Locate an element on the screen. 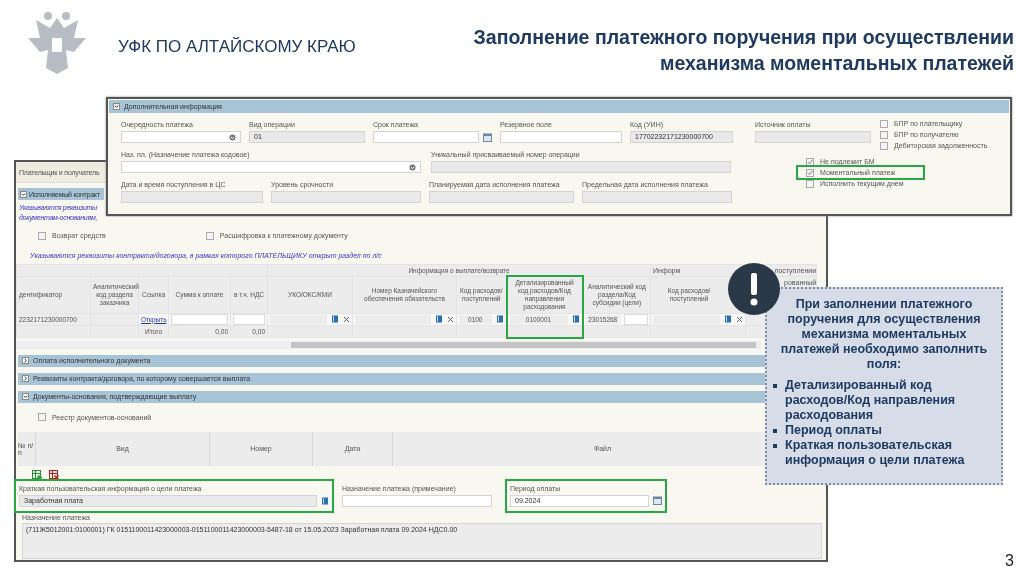 The width and height of the screenshot is (1024, 574). callout-list-item: Детализированный код расходов/Код направления расходования is located at coordinates (871, 400).